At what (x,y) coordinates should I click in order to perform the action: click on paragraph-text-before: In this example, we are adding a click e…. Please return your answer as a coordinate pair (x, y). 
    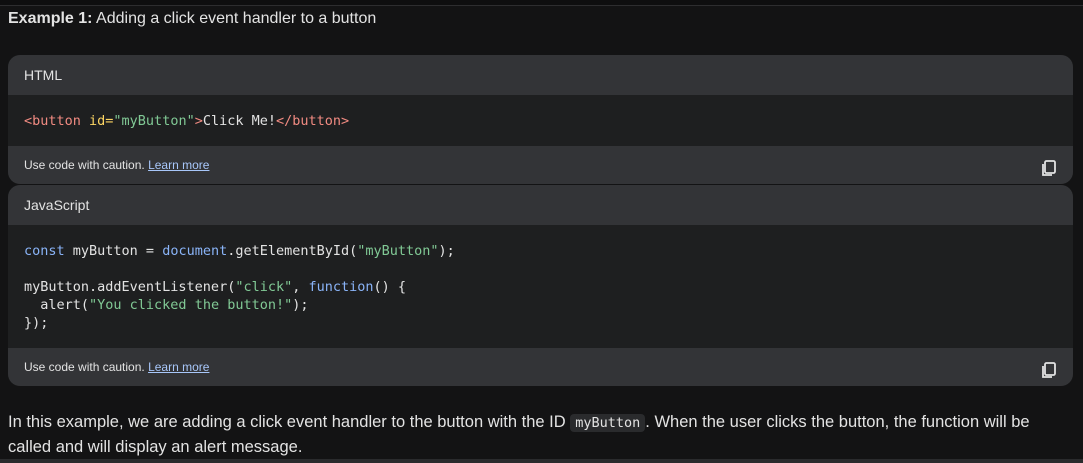
    Looking at the image, I should click on (289, 422).